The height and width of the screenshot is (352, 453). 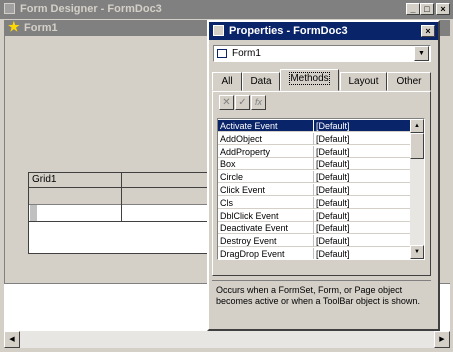 I want to click on property-row: Destroy Event [Default], so click(x=315, y=241).